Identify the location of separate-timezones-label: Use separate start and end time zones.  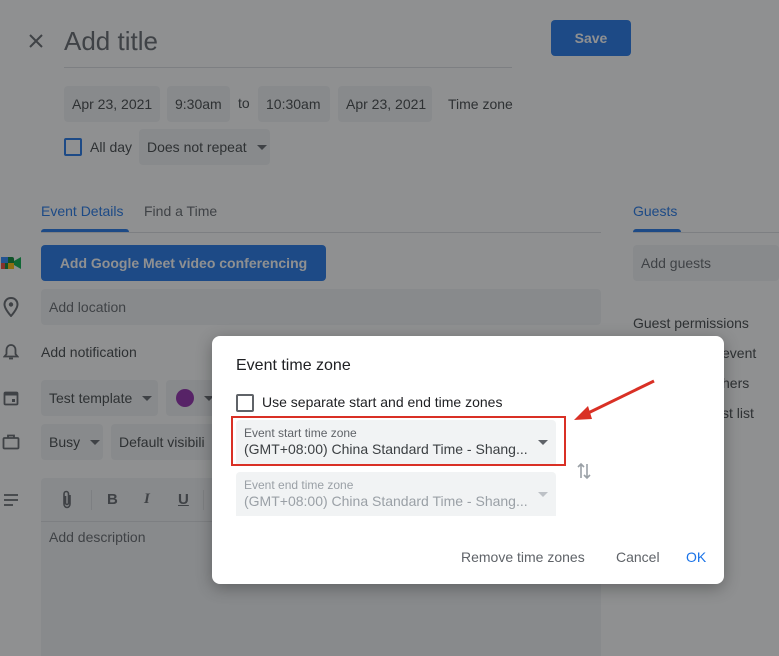
(382, 402).